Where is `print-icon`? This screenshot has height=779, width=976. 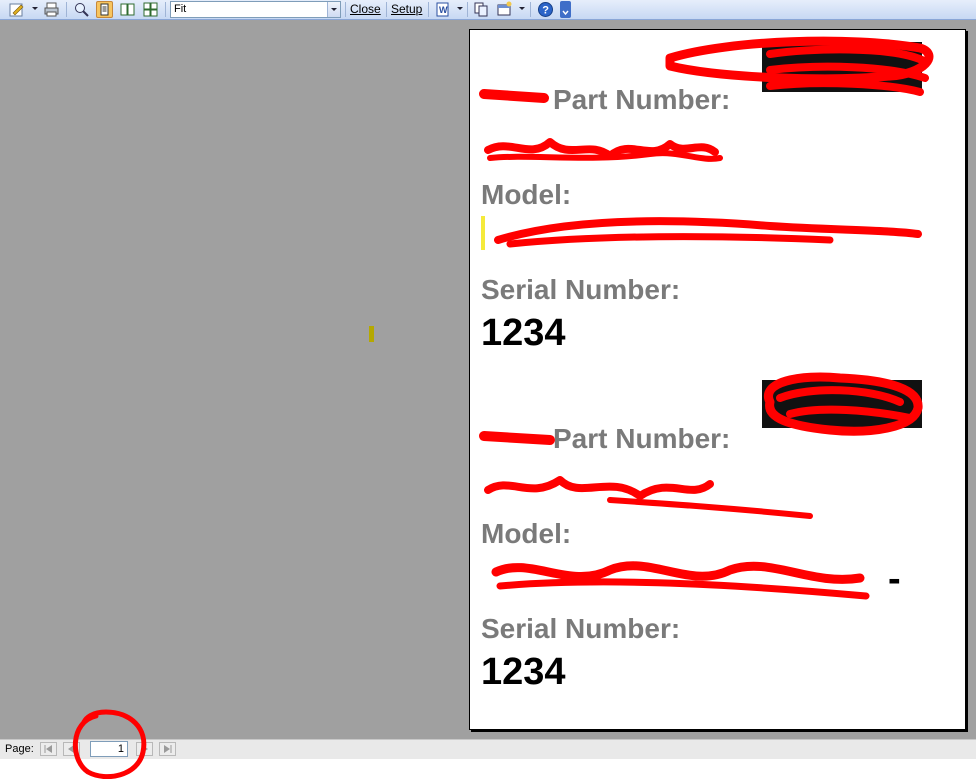
print-icon is located at coordinates (51, 9).